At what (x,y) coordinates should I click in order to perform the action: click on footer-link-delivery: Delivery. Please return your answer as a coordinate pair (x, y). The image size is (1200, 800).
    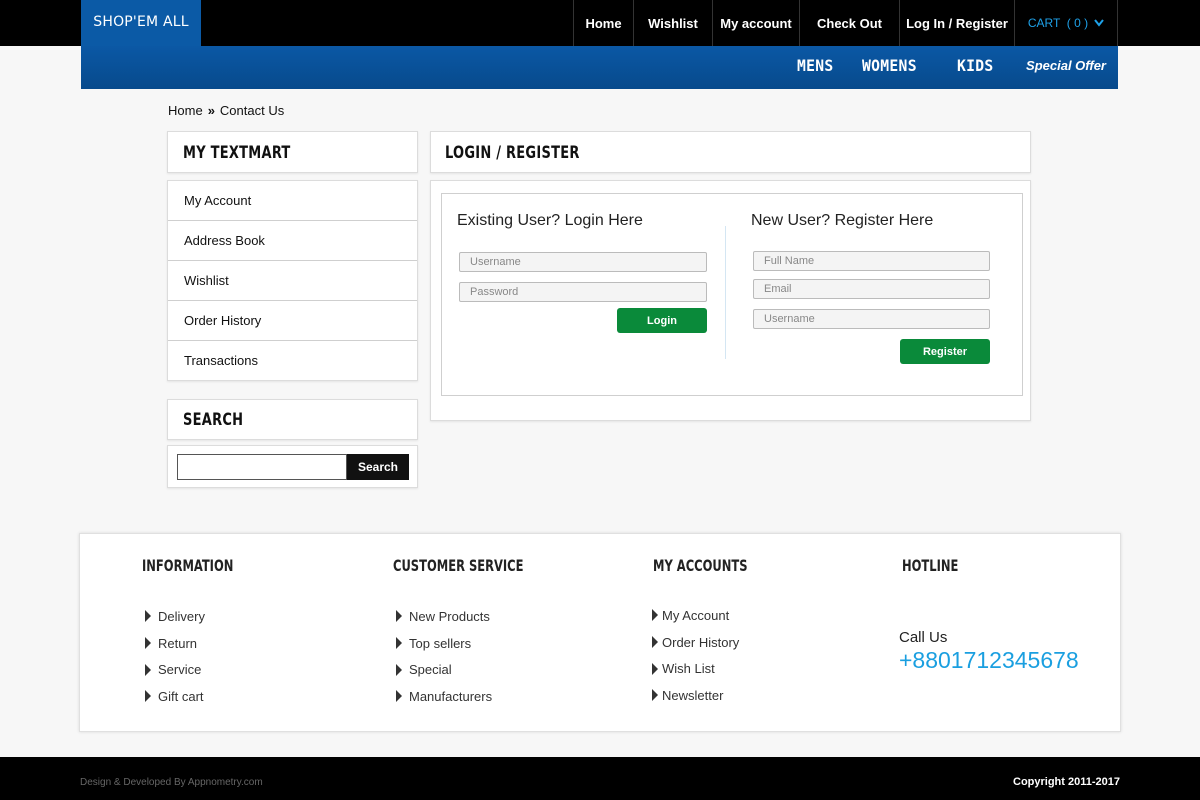
    Looking at the image, I should click on (175, 616).